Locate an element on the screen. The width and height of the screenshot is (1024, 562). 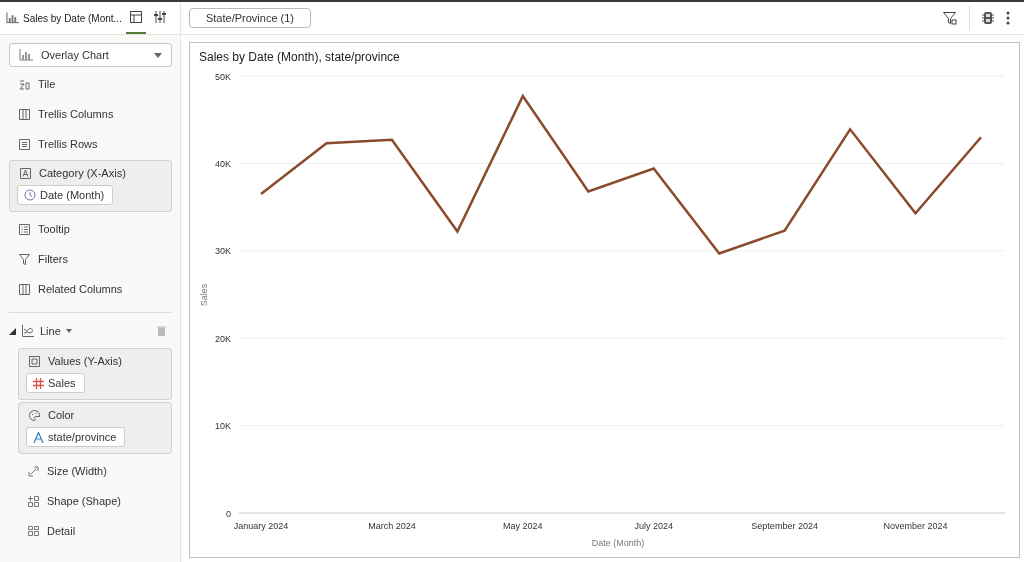
drop-target-label: Tile is located at coordinates (47, 84).